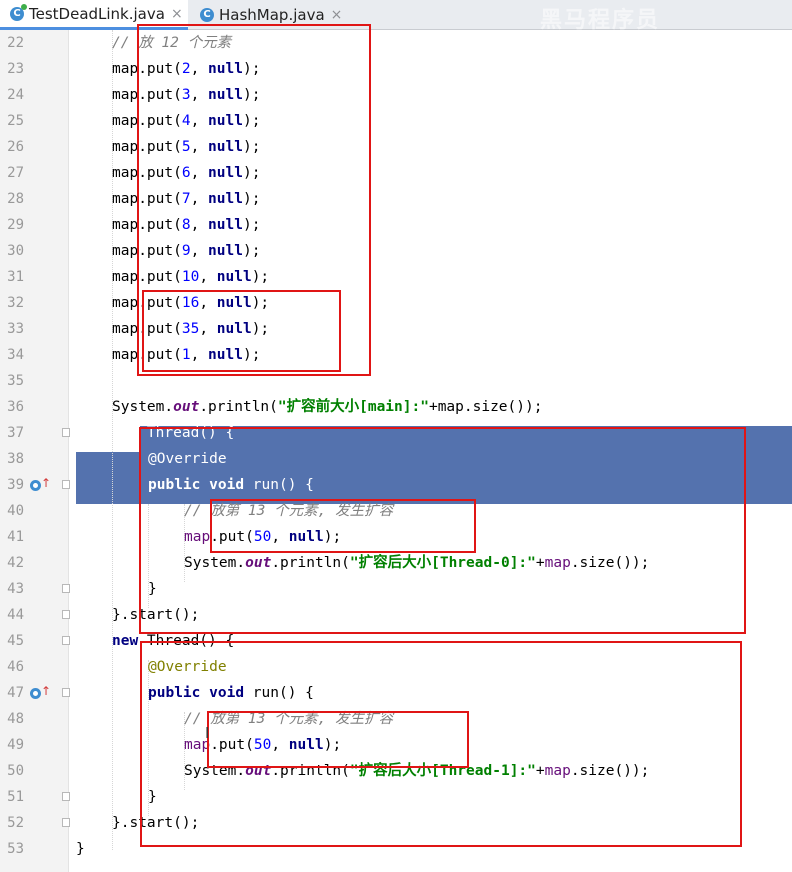  Describe the element at coordinates (396, 303) in the screenshot. I see `code-line: 32 map.put(16, null);` at that location.